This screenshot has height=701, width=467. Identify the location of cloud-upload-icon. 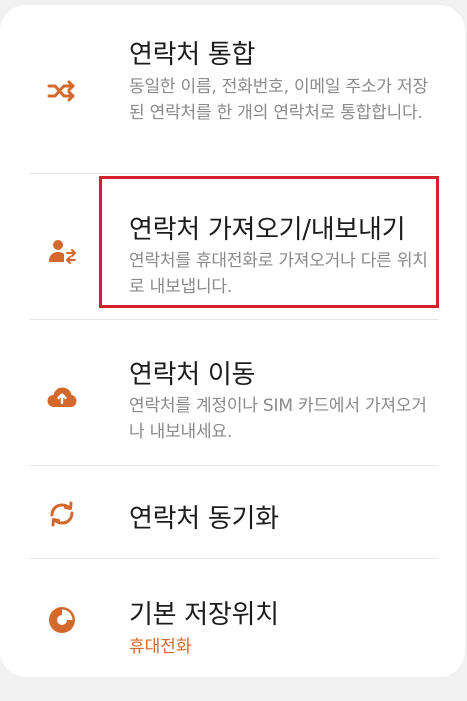
(62, 398).